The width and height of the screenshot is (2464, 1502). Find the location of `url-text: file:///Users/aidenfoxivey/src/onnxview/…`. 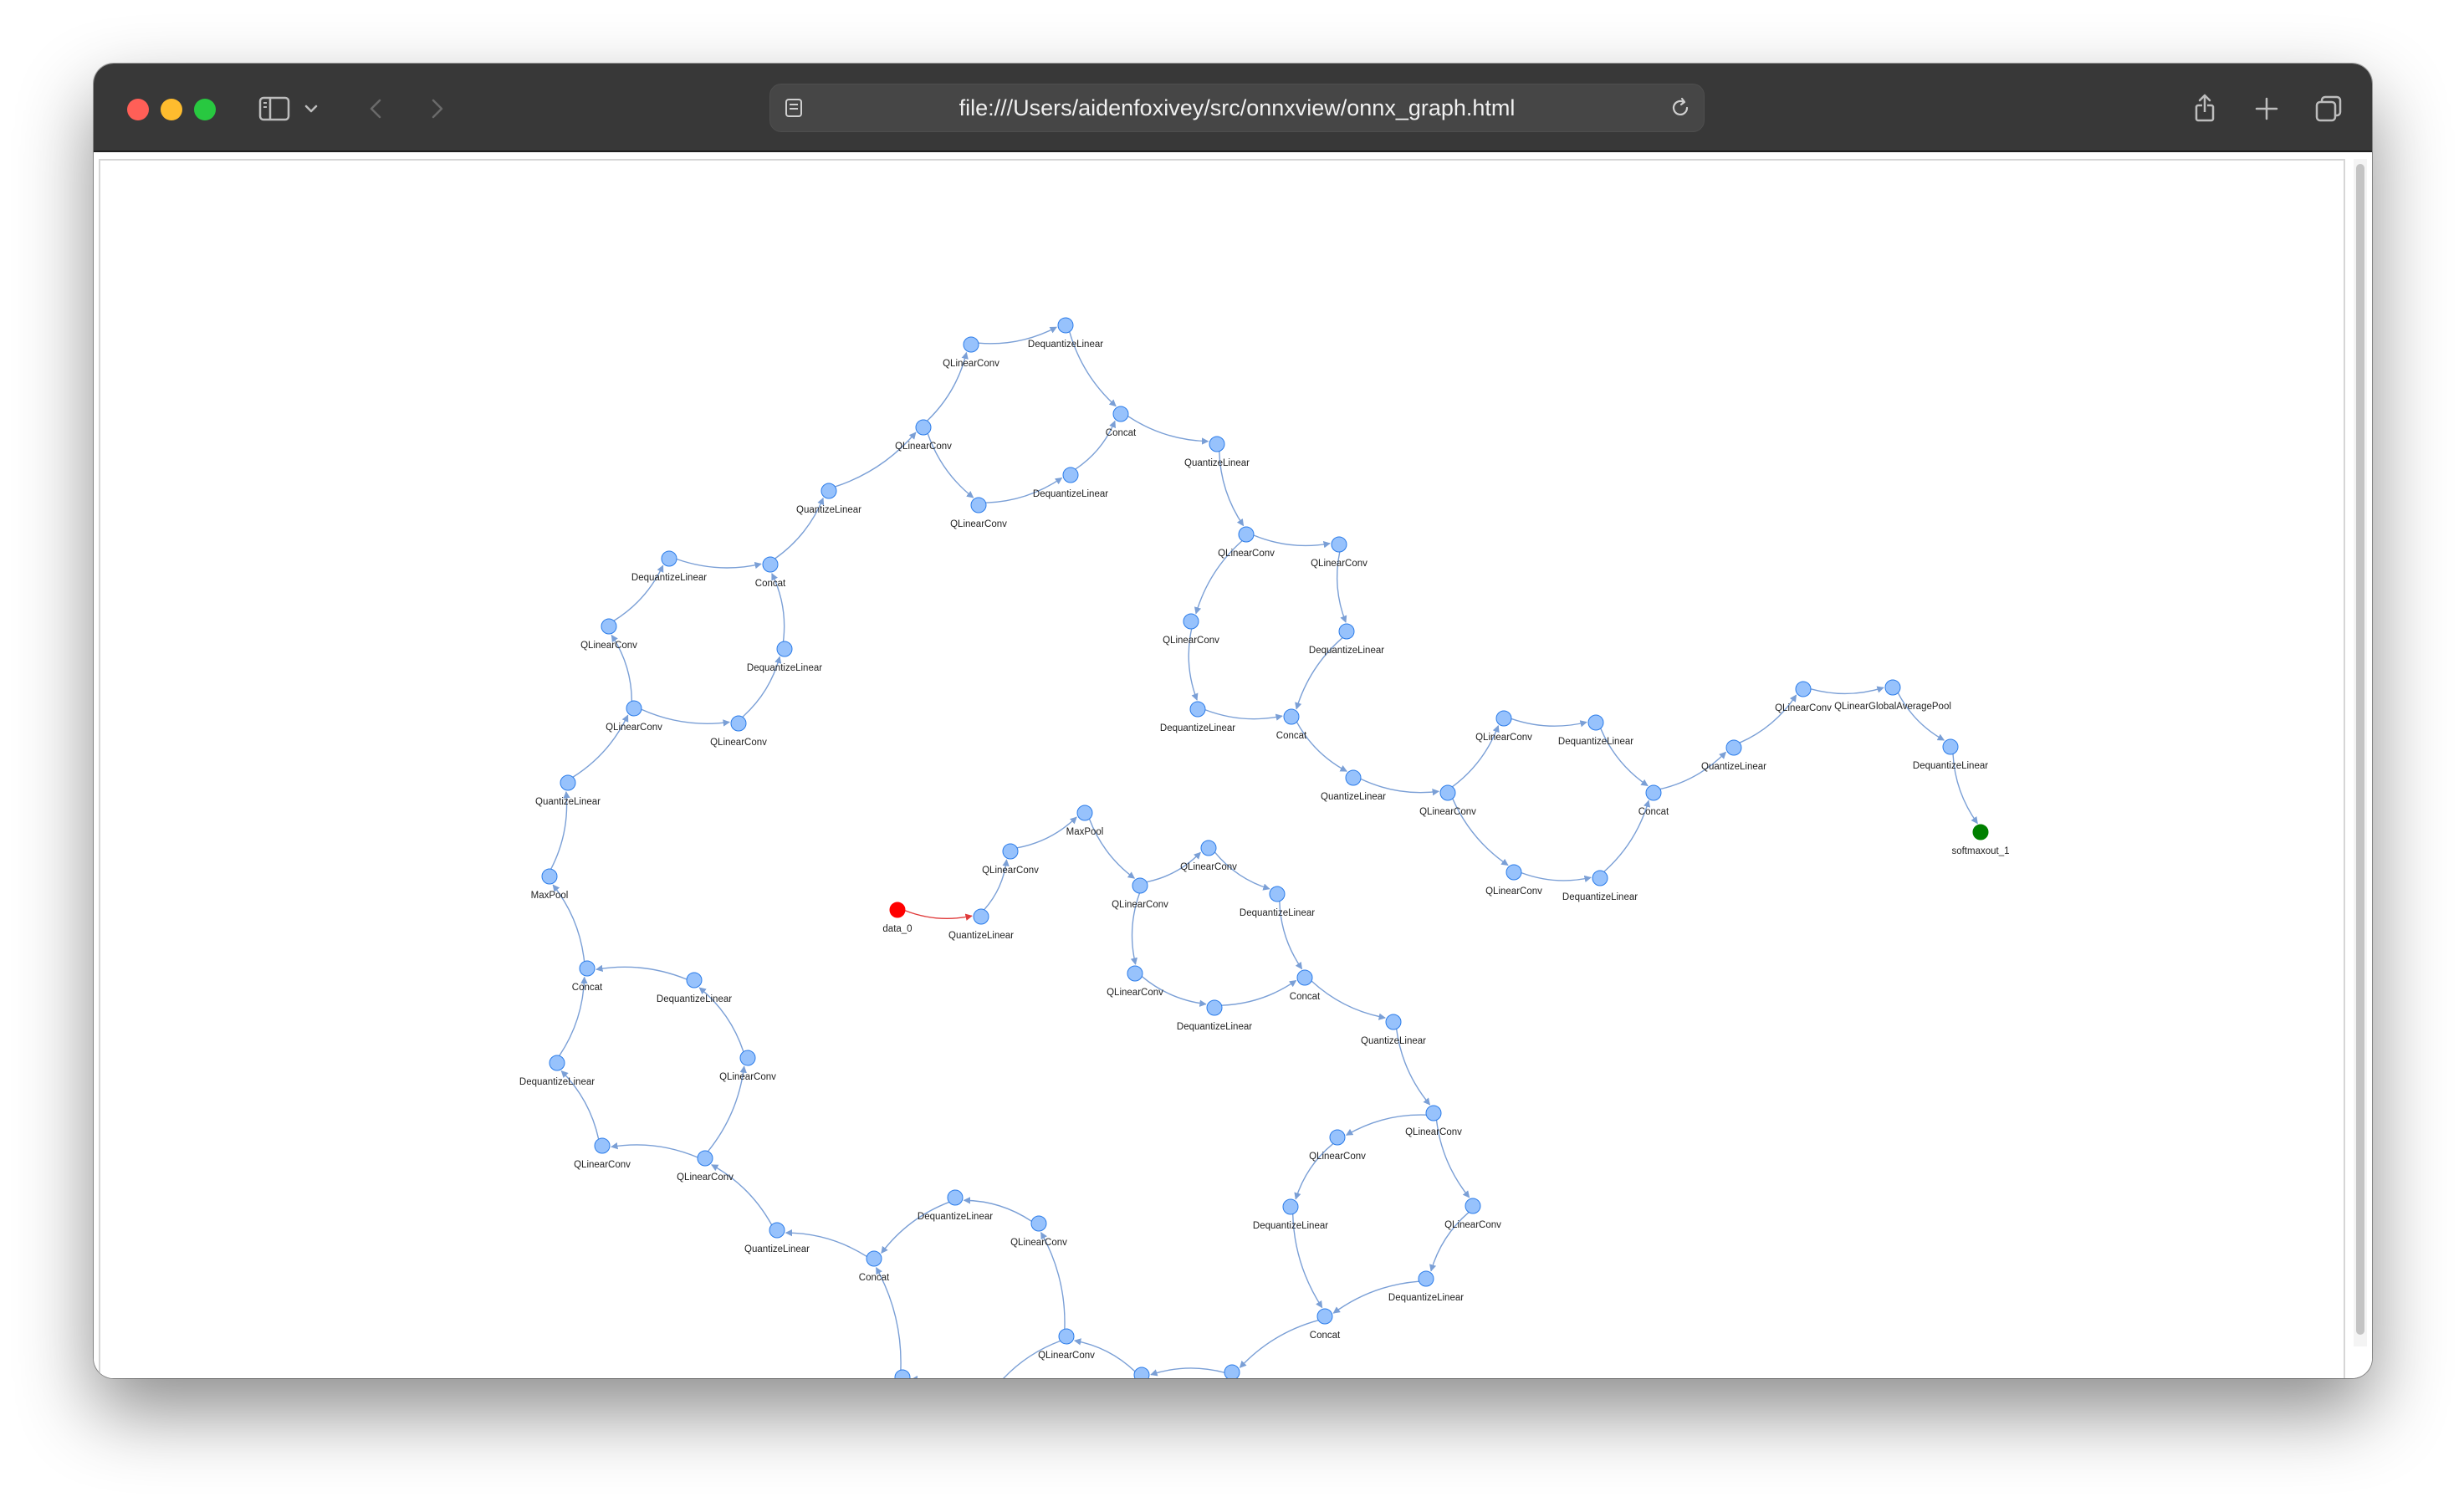

url-text: file:///Users/aidenfoxivey/src/onnxview/… is located at coordinates (1237, 108).